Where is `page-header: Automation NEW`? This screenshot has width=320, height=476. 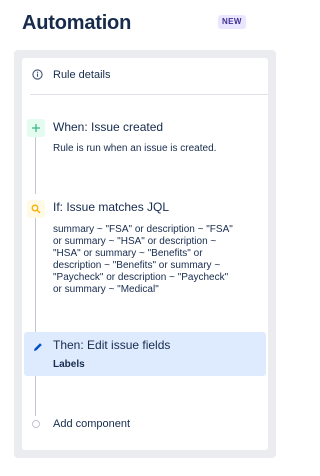 page-header: Automation NEW is located at coordinates (142, 24).